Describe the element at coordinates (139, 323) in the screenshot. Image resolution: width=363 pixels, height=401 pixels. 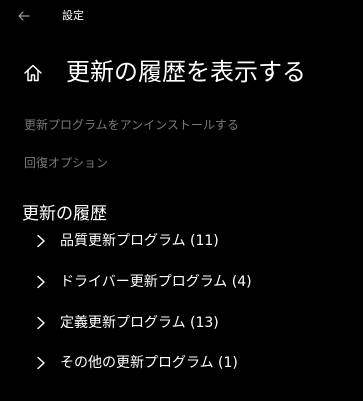
I see `history-group-label: 定義更新プログラム (13)` at that location.